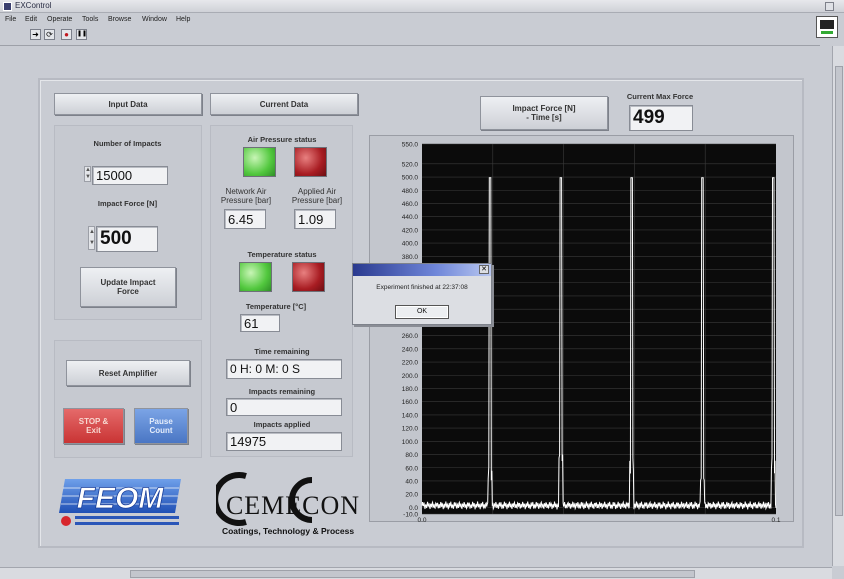 The height and width of the screenshot is (579, 844). Describe the element at coordinates (829, 6) in the screenshot. I see `minimize-button` at that location.